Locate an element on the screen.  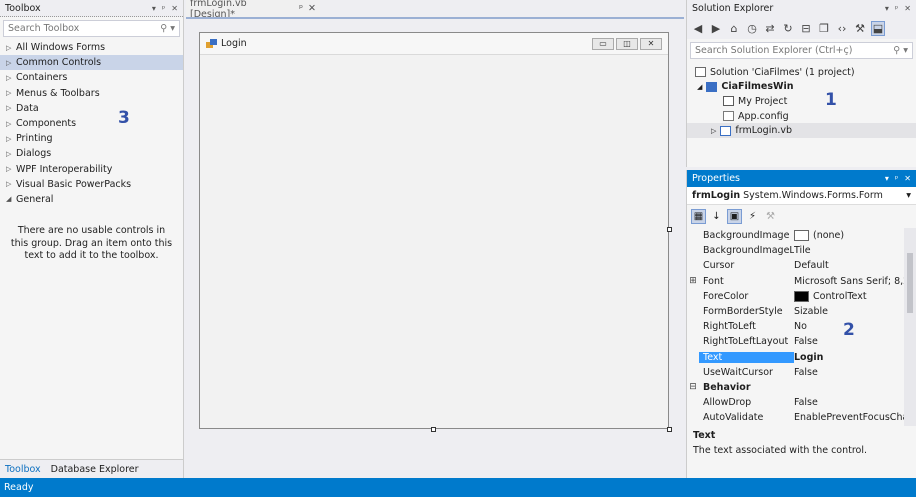
toolbox-group-8: ▷ WPF Interoperability is located at coordinates (91, 169).